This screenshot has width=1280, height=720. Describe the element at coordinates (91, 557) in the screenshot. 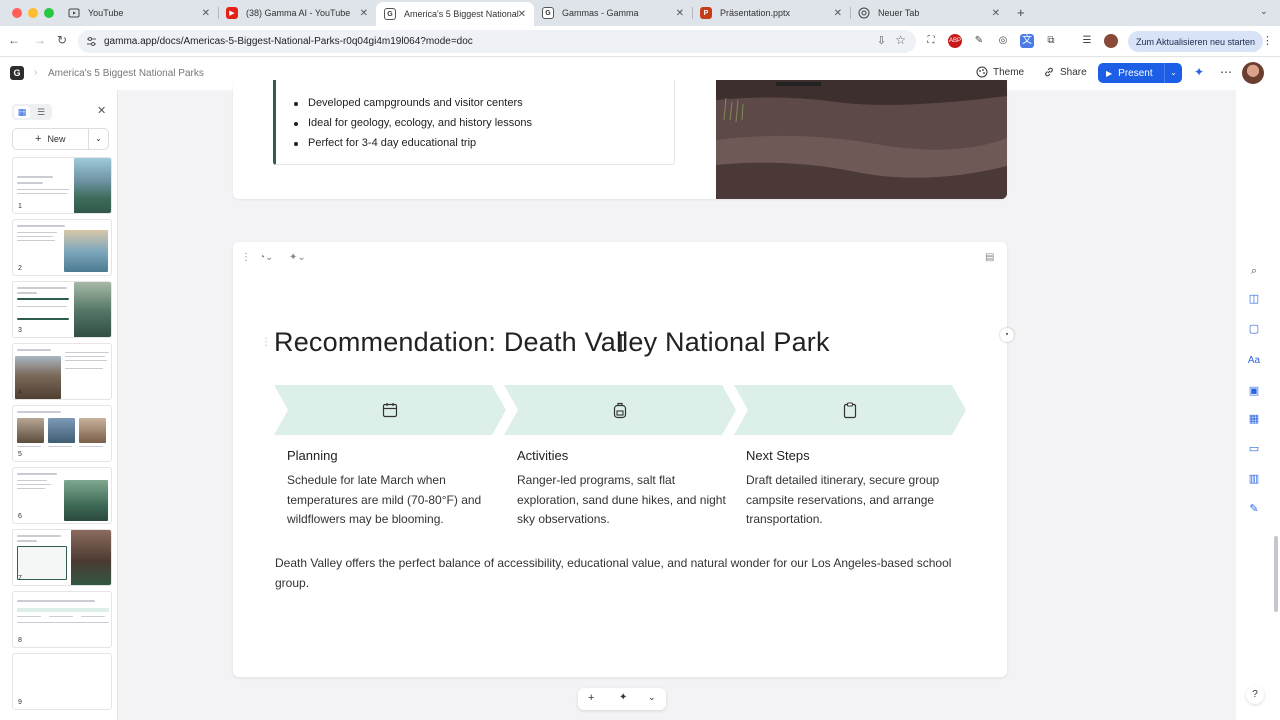

I see `thumb-image` at that location.